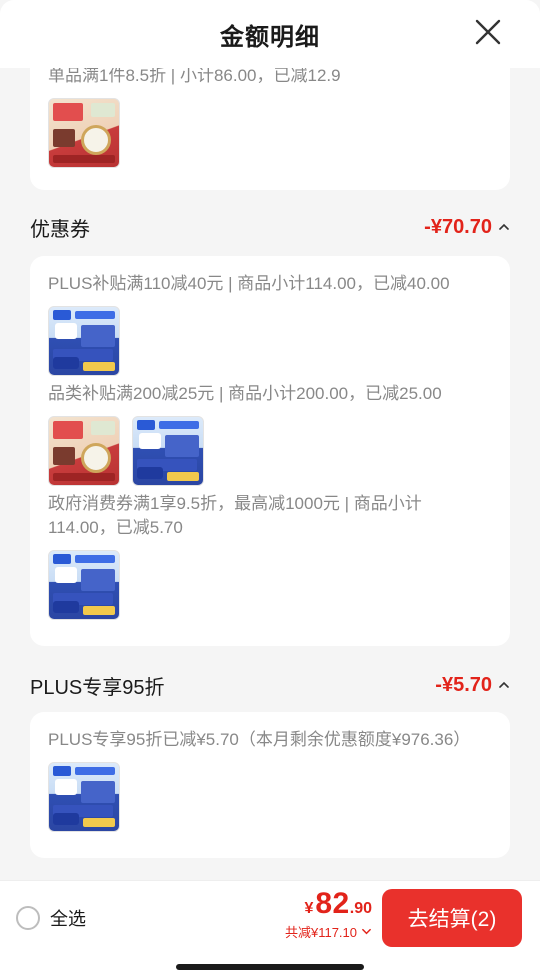 Image resolution: width=540 pixels, height=978 pixels. I want to click on select-all-toggle: 全选, so click(51, 918).